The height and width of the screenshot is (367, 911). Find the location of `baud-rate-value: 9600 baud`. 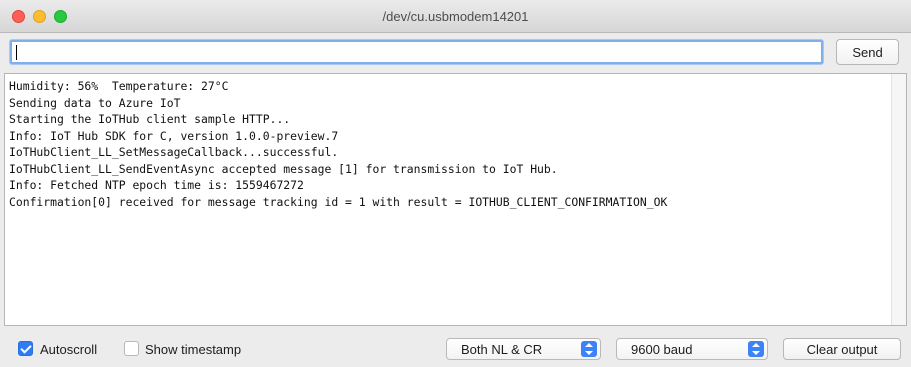

baud-rate-value: 9600 baud is located at coordinates (662, 349).